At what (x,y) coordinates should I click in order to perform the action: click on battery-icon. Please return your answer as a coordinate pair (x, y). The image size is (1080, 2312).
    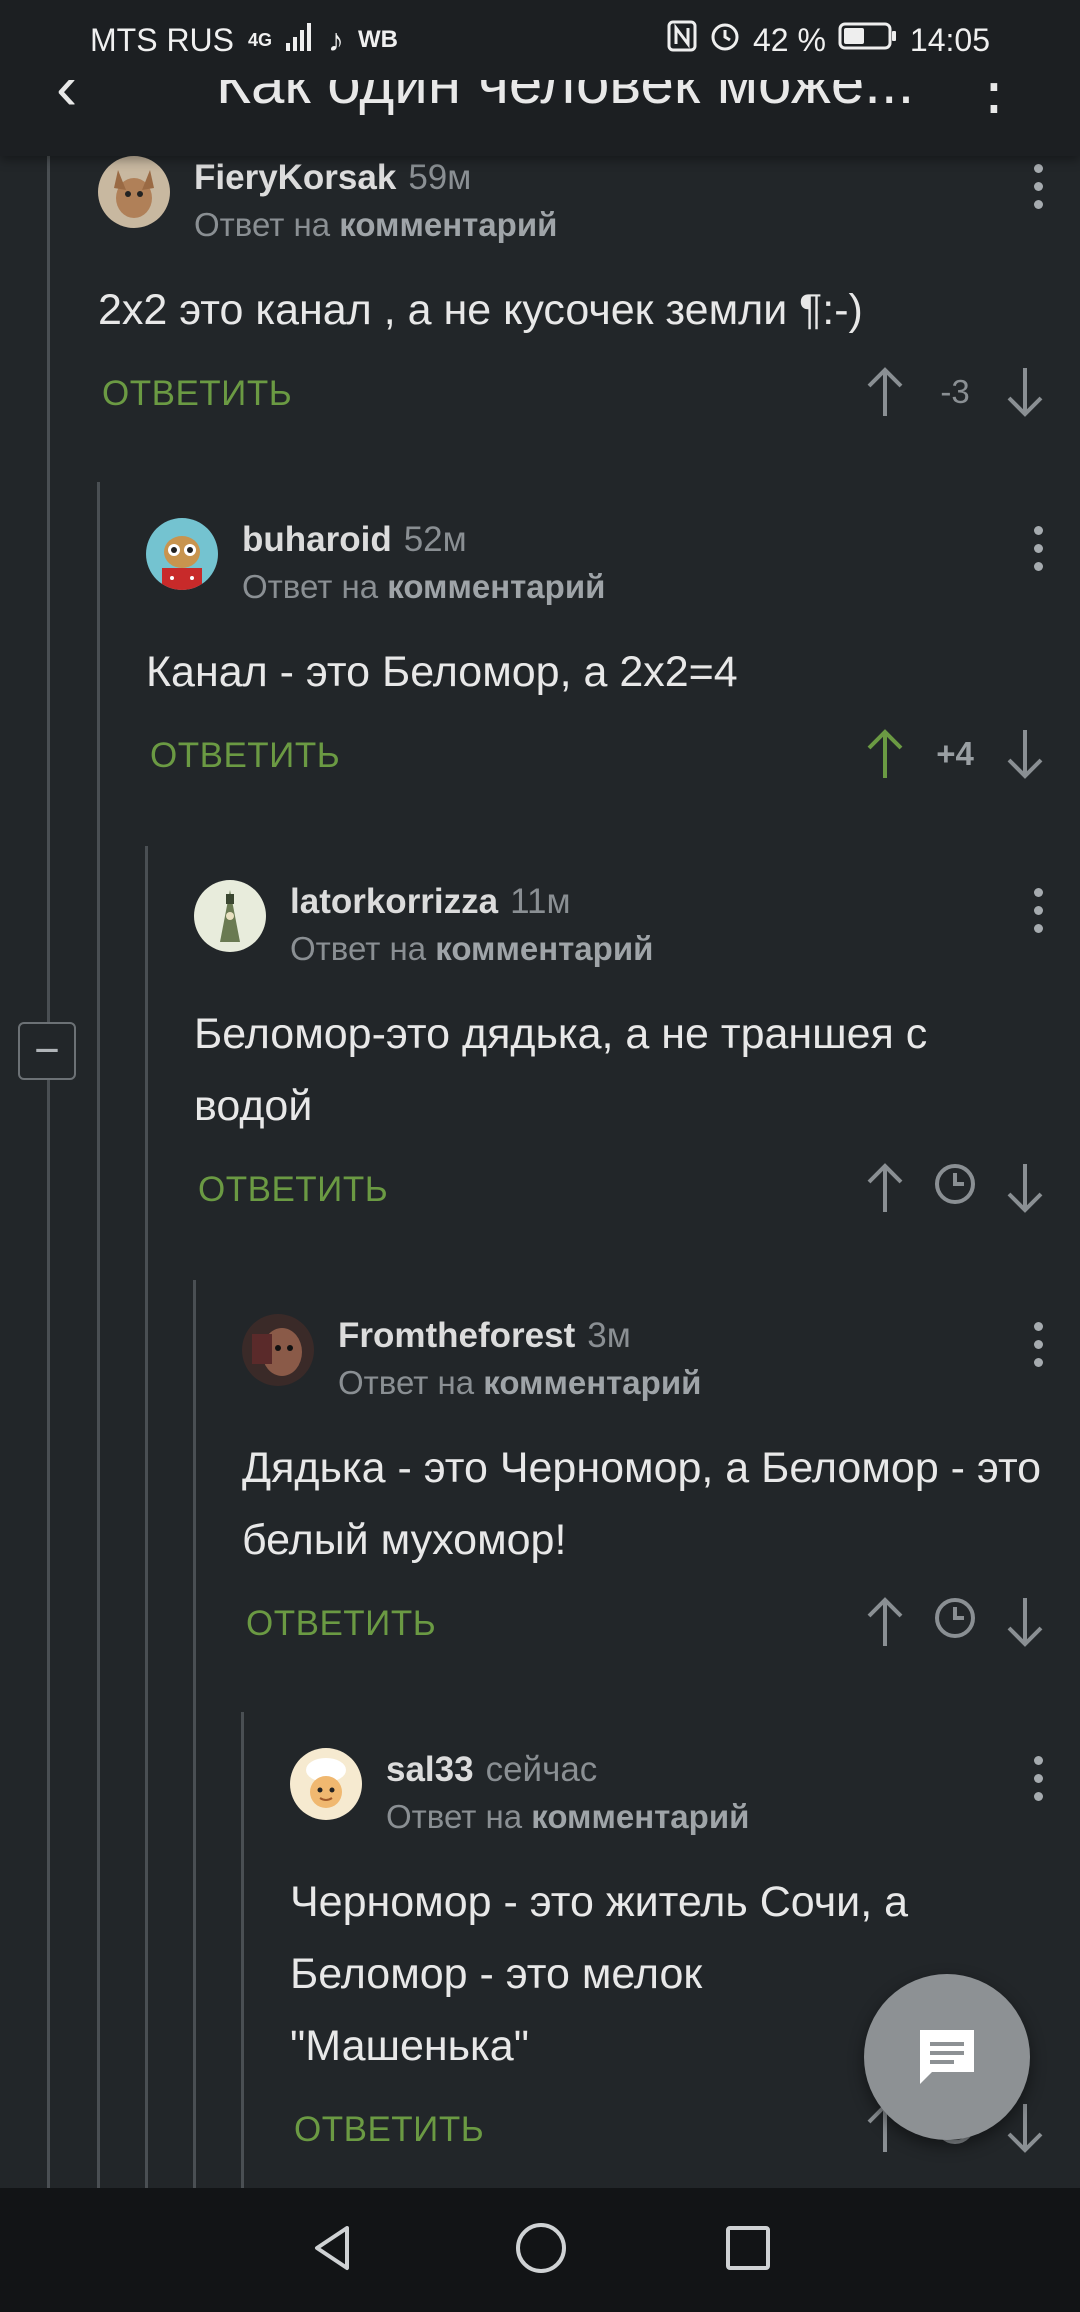
    Looking at the image, I should click on (868, 40).